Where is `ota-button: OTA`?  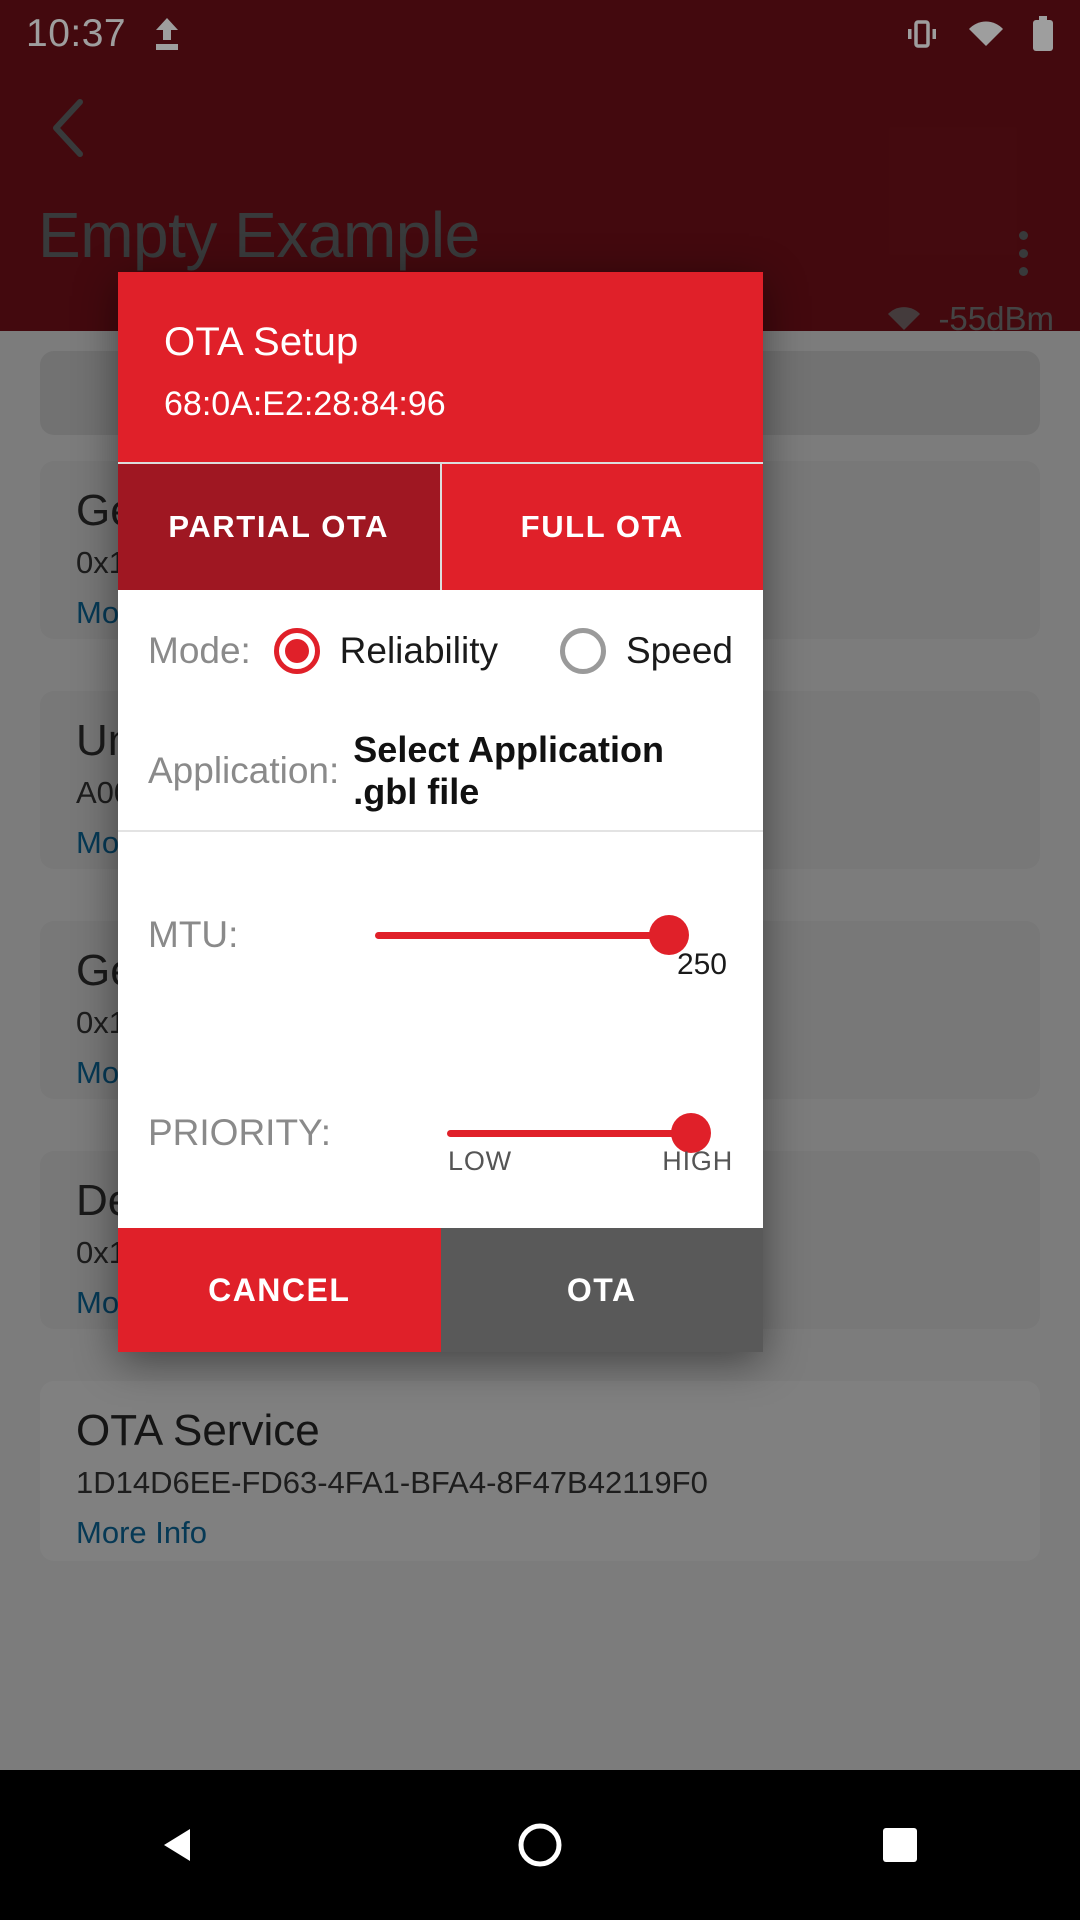
ota-button: OTA is located at coordinates (601, 1290).